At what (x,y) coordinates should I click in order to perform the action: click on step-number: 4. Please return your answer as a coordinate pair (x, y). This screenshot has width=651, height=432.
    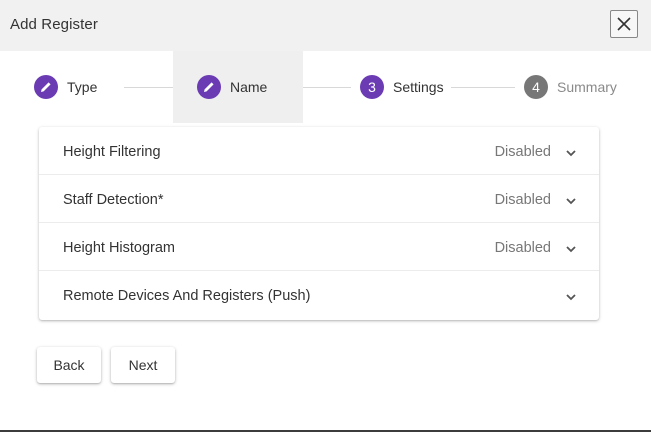
    Looking at the image, I should click on (536, 87).